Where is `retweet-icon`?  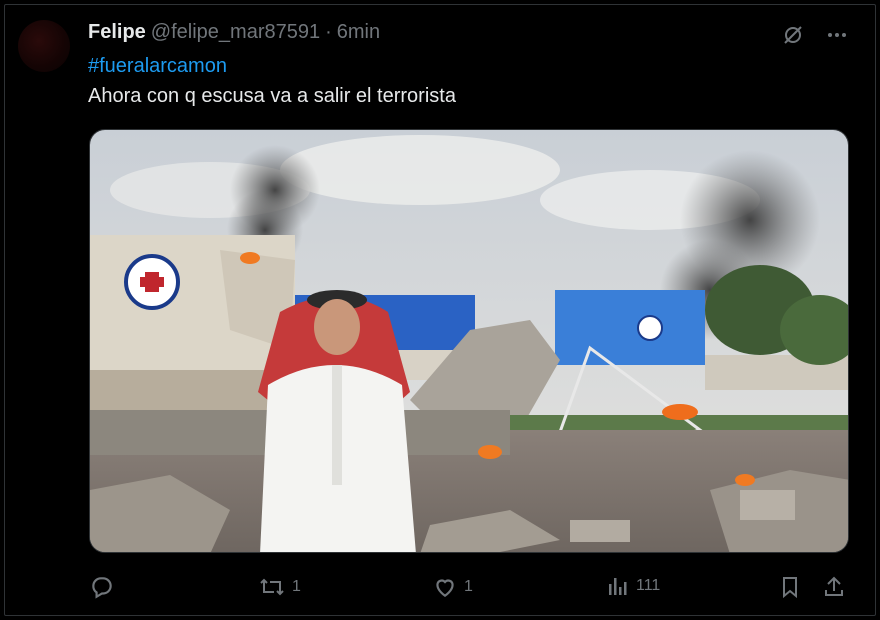
retweet-icon is located at coordinates (272, 587).